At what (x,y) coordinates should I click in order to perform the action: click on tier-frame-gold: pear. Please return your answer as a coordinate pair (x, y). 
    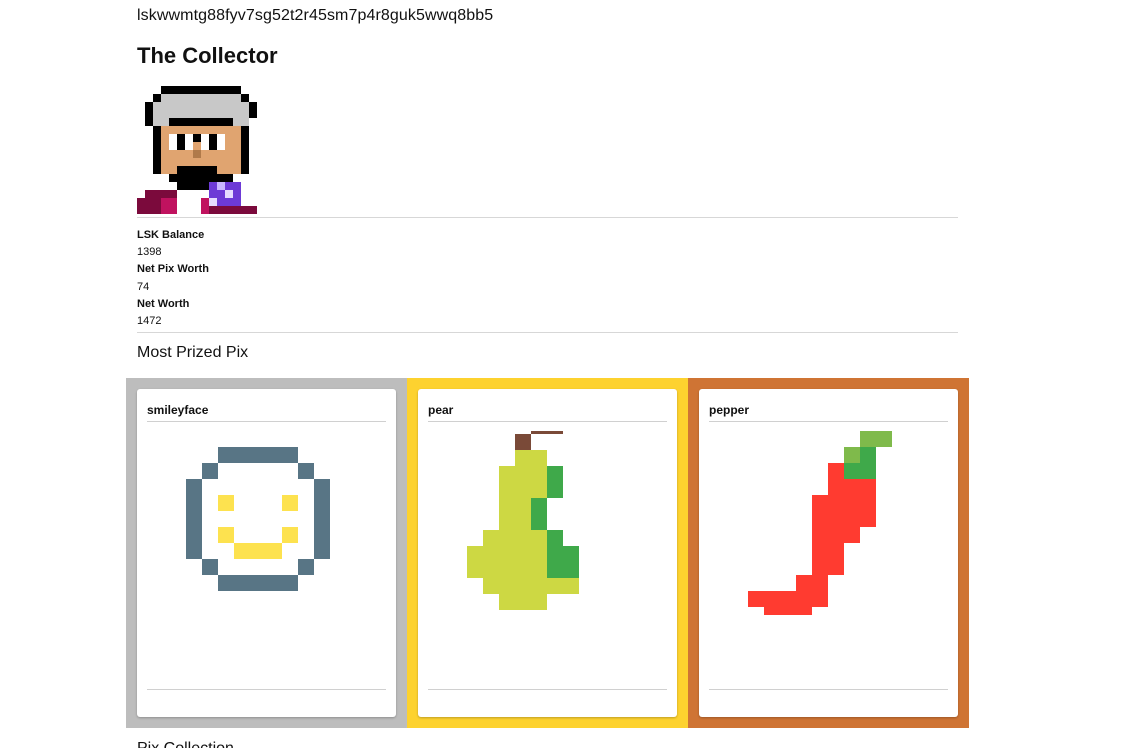
    Looking at the image, I should click on (547, 553).